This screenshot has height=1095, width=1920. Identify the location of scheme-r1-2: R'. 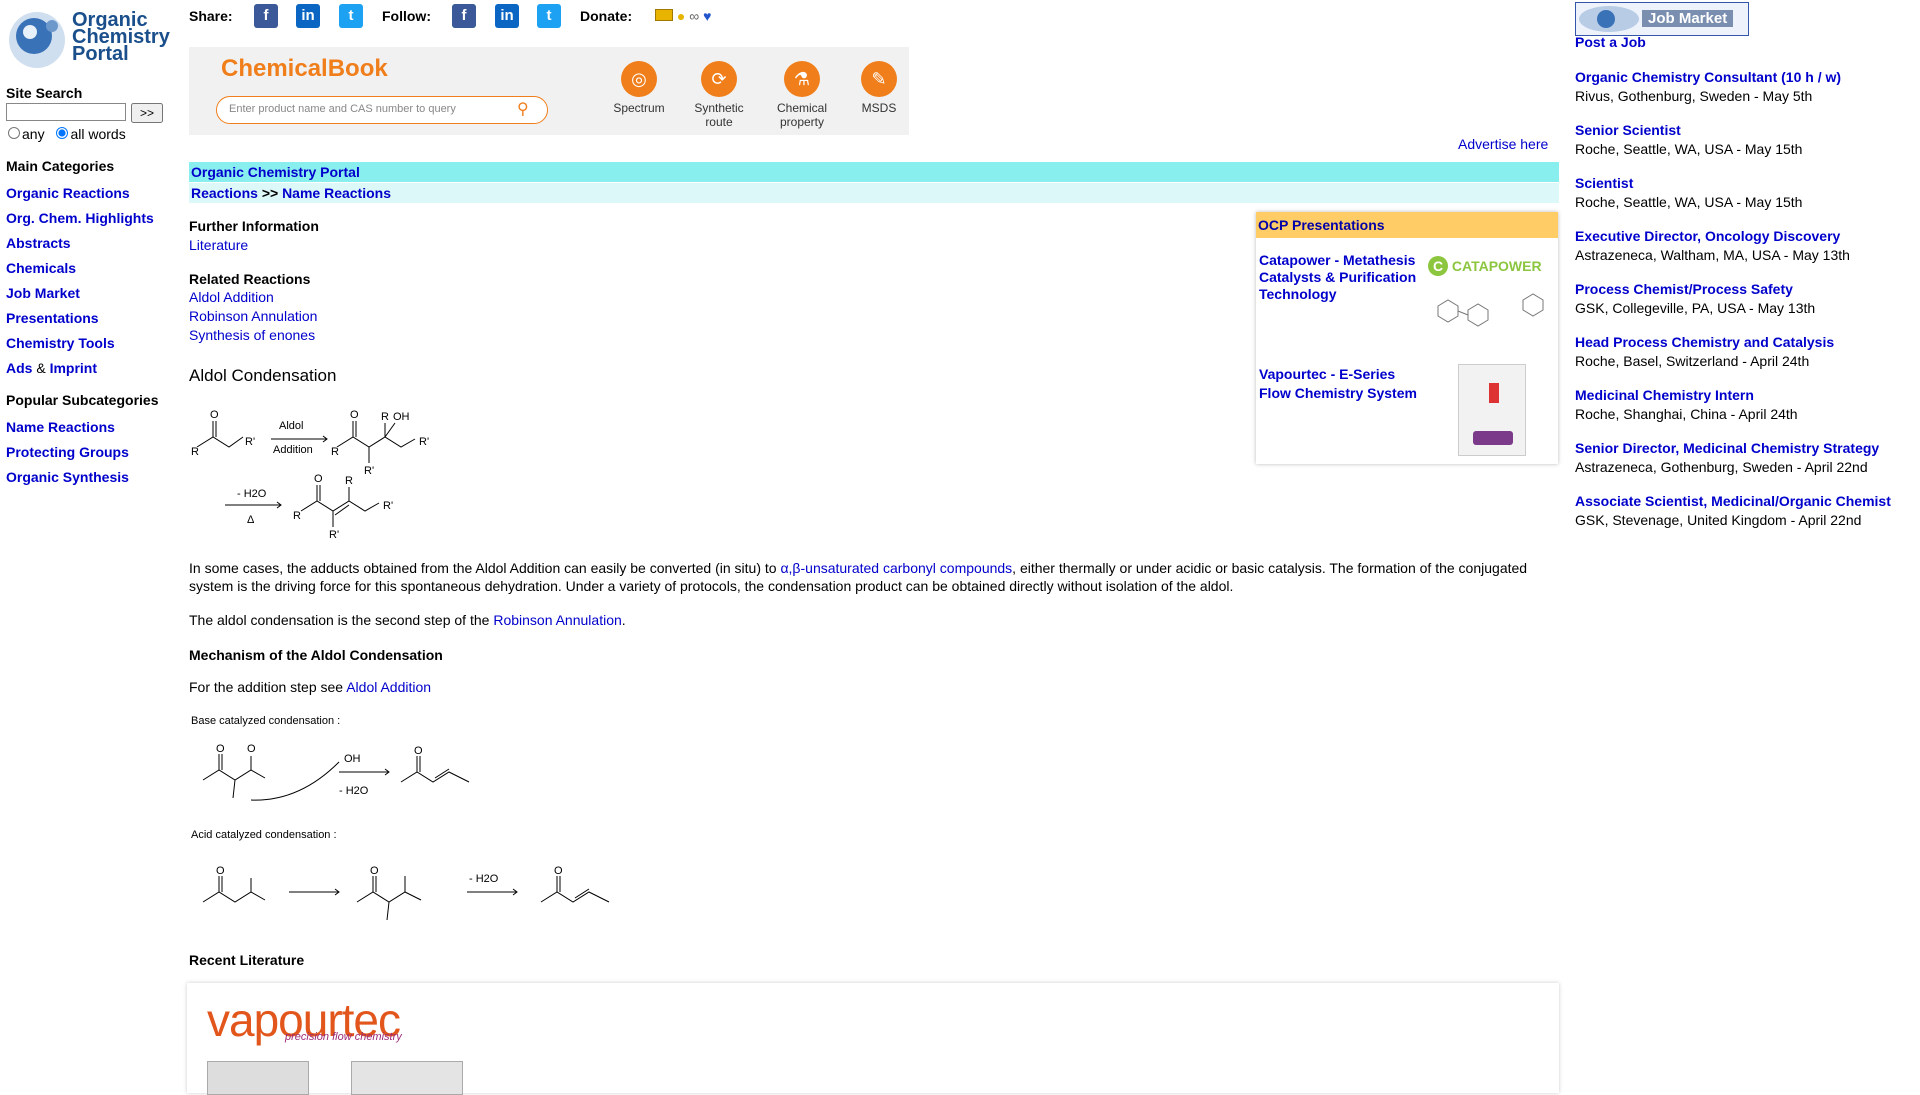
(424, 442).